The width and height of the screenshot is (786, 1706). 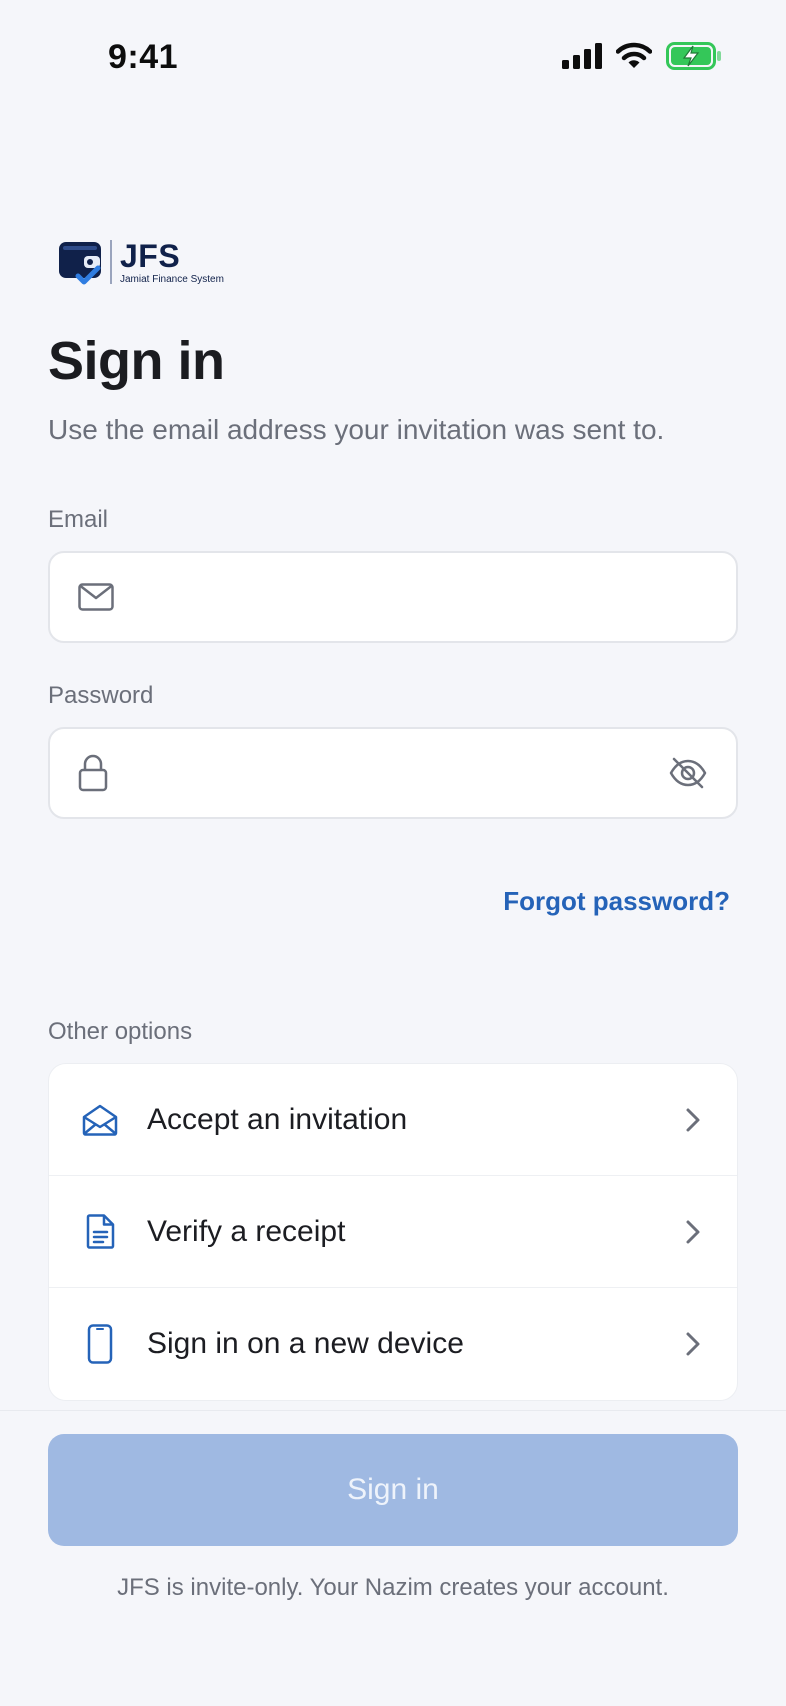 I want to click on new-device-option: Sign in on a new device, so click(x=393, y=1344).